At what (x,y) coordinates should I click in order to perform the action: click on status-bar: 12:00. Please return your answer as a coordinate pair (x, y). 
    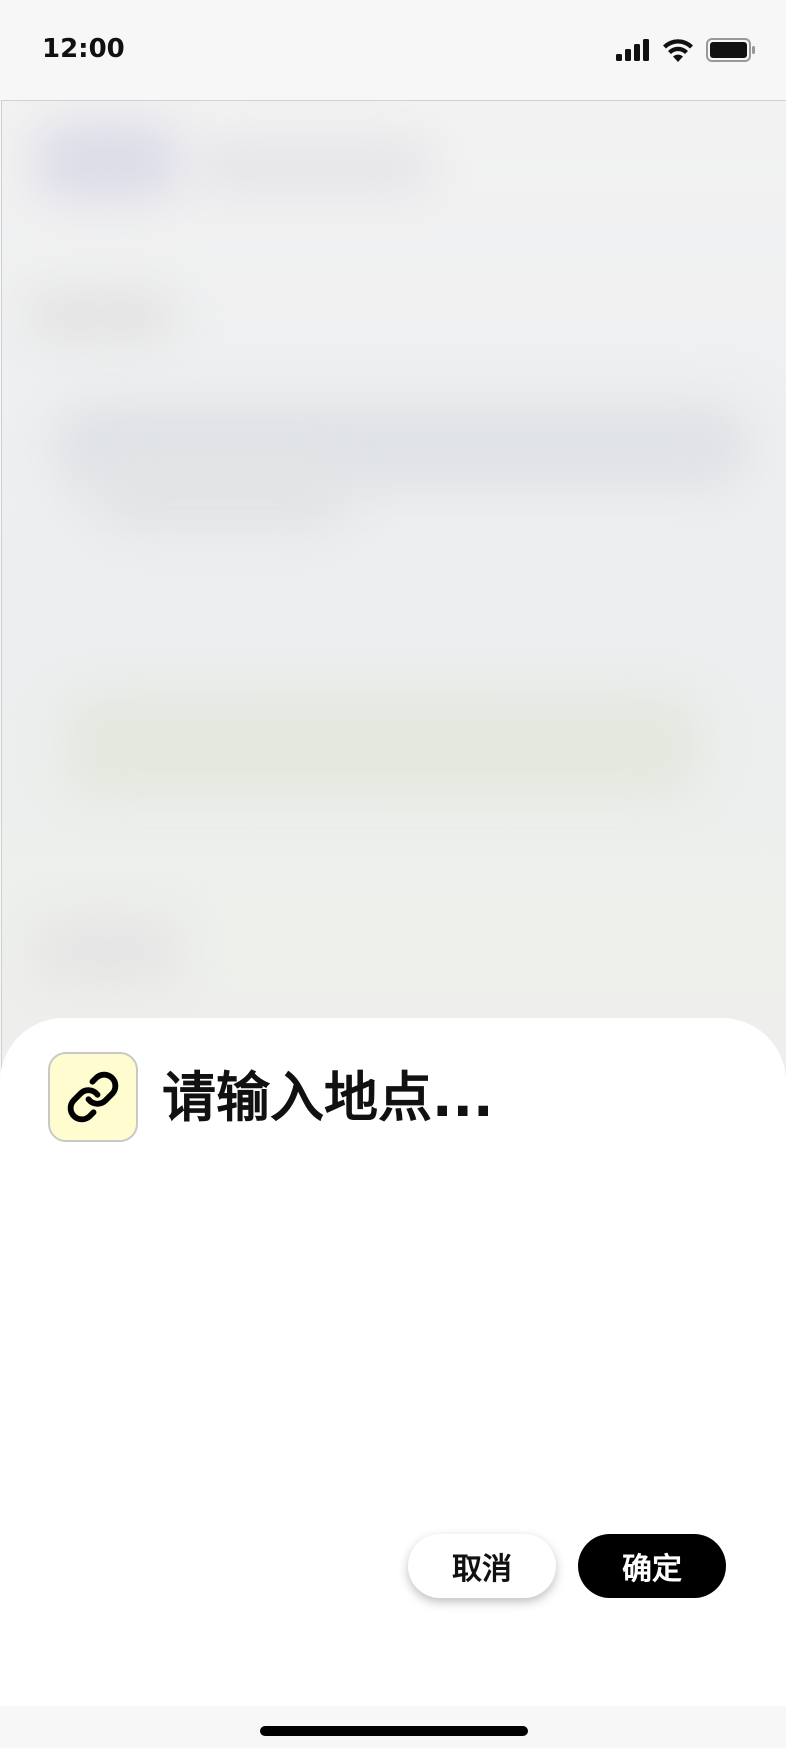
    Looking at the image, I should click on (393, 50).